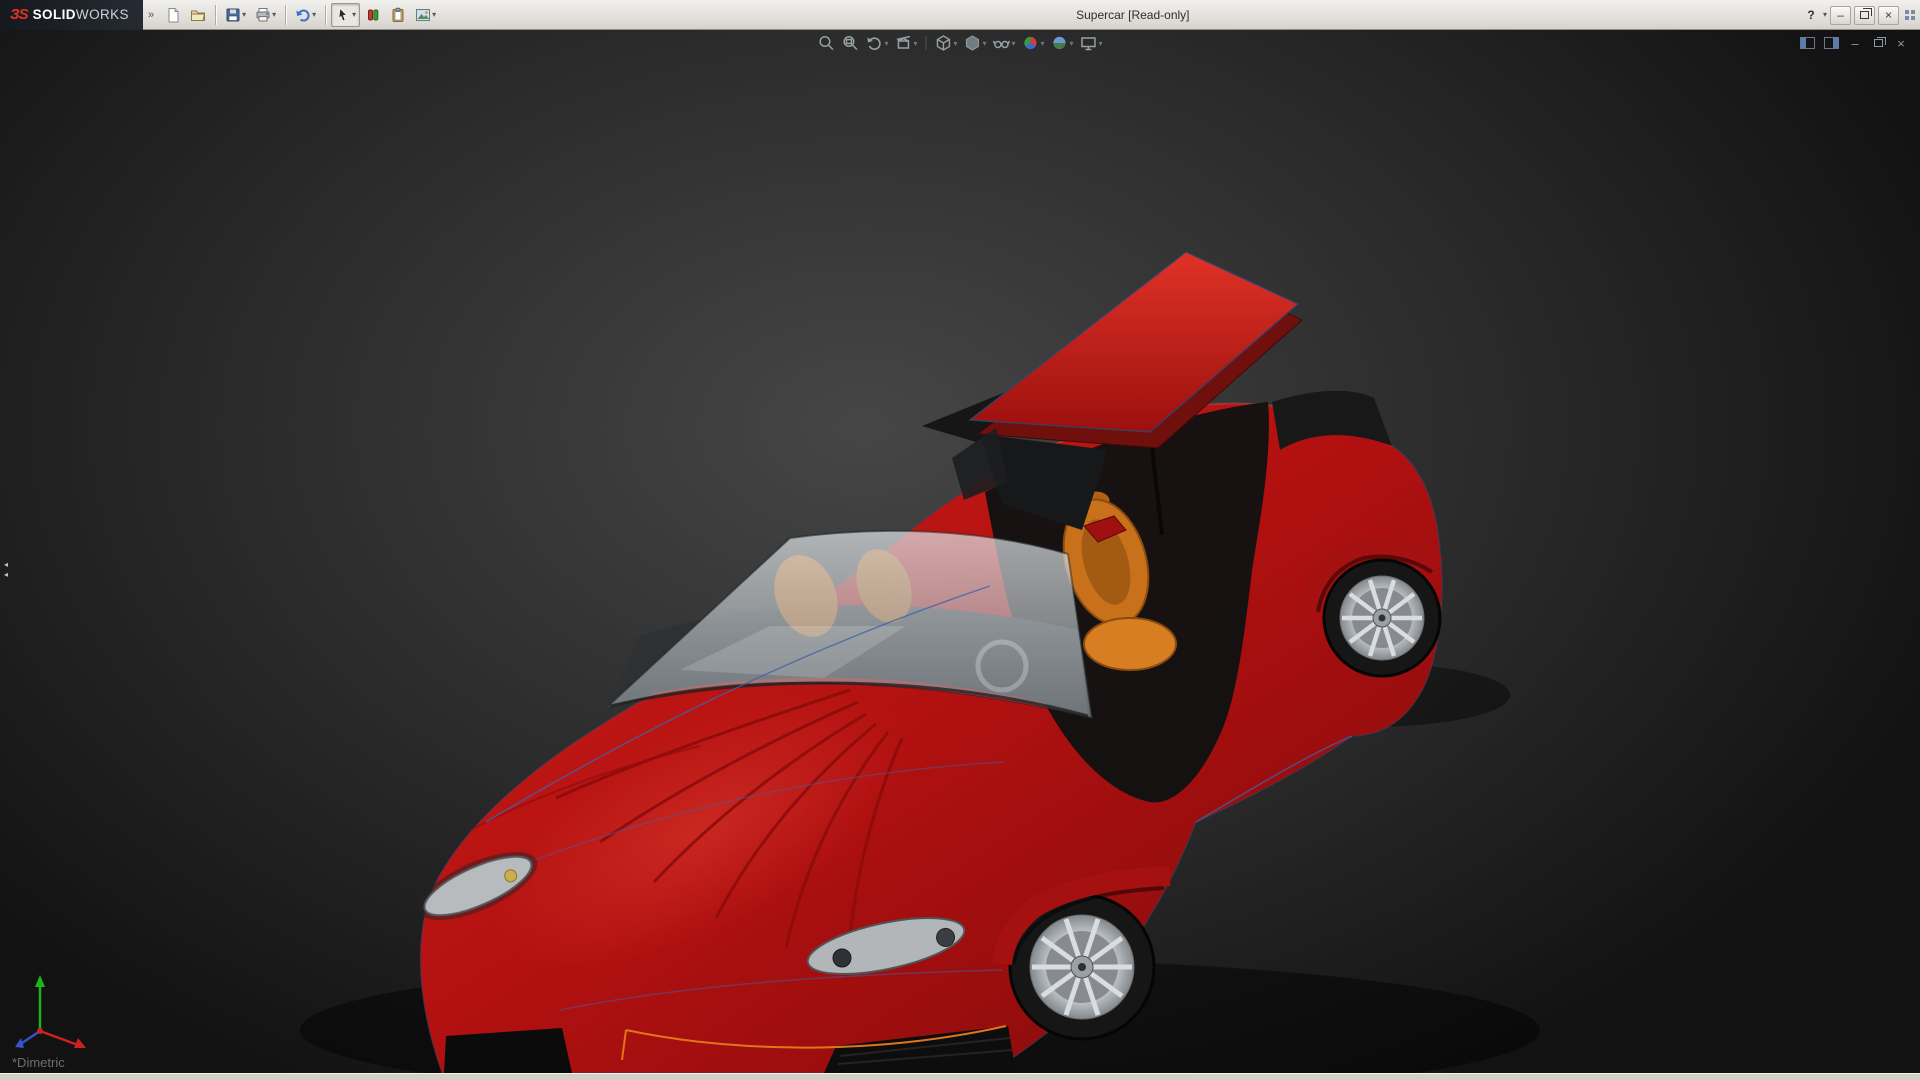 The width and height of the screenshot is (1920, 1080). I want to click on brand-solid: SOLID, so click(54, 14).